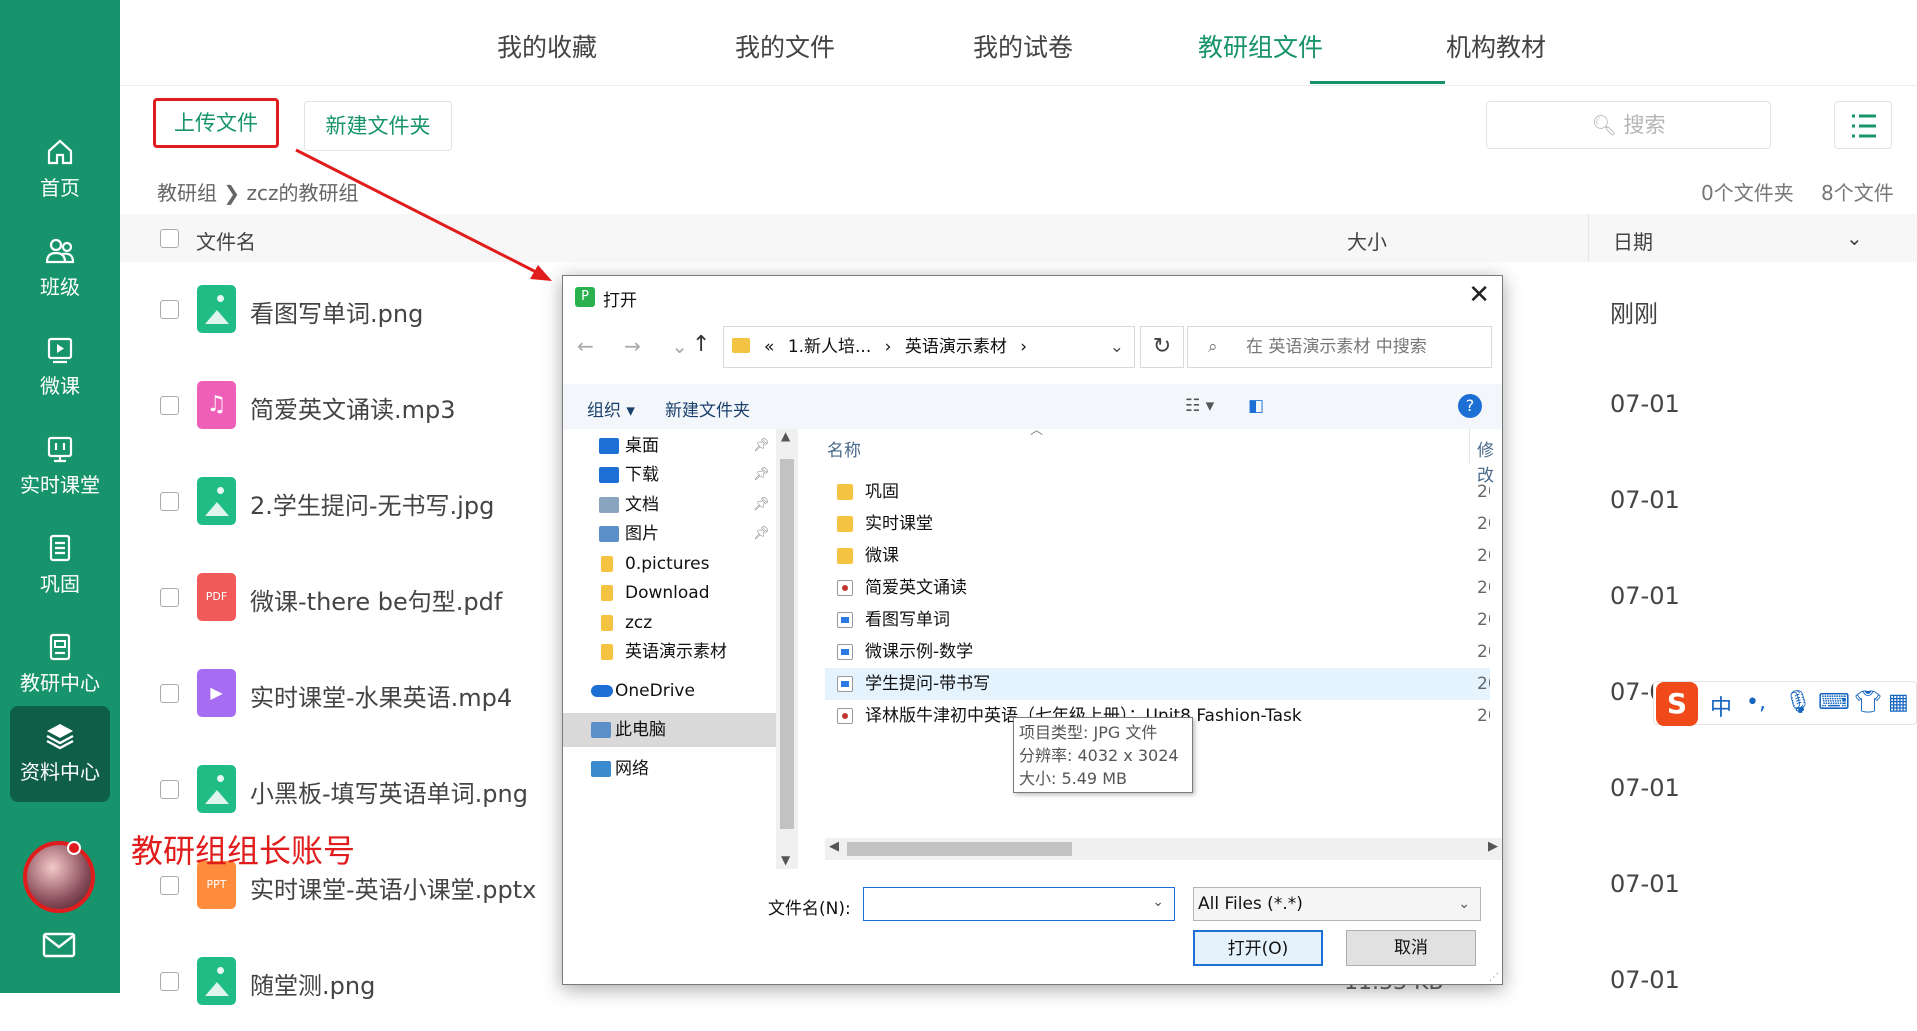  I want to click on mail-icon, so click(59, 945).